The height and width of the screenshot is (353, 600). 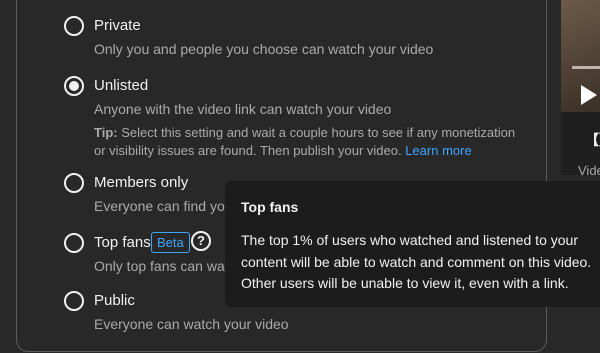 I want to click on radio-public, so click(x=74, y=301).